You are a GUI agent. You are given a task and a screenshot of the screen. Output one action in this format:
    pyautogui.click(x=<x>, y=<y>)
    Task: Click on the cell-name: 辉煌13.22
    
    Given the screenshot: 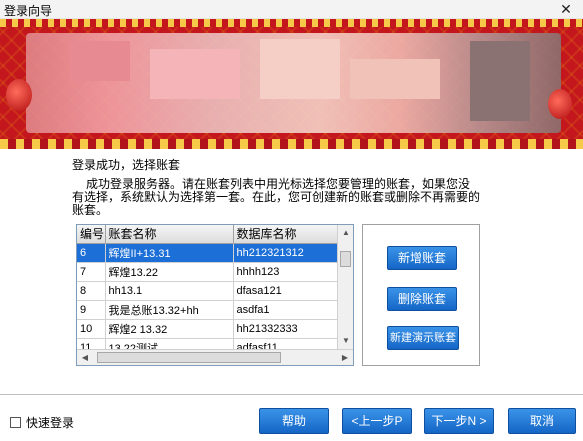 What is the action you would take?
    pyautogui.click(x=169, y=272)
    